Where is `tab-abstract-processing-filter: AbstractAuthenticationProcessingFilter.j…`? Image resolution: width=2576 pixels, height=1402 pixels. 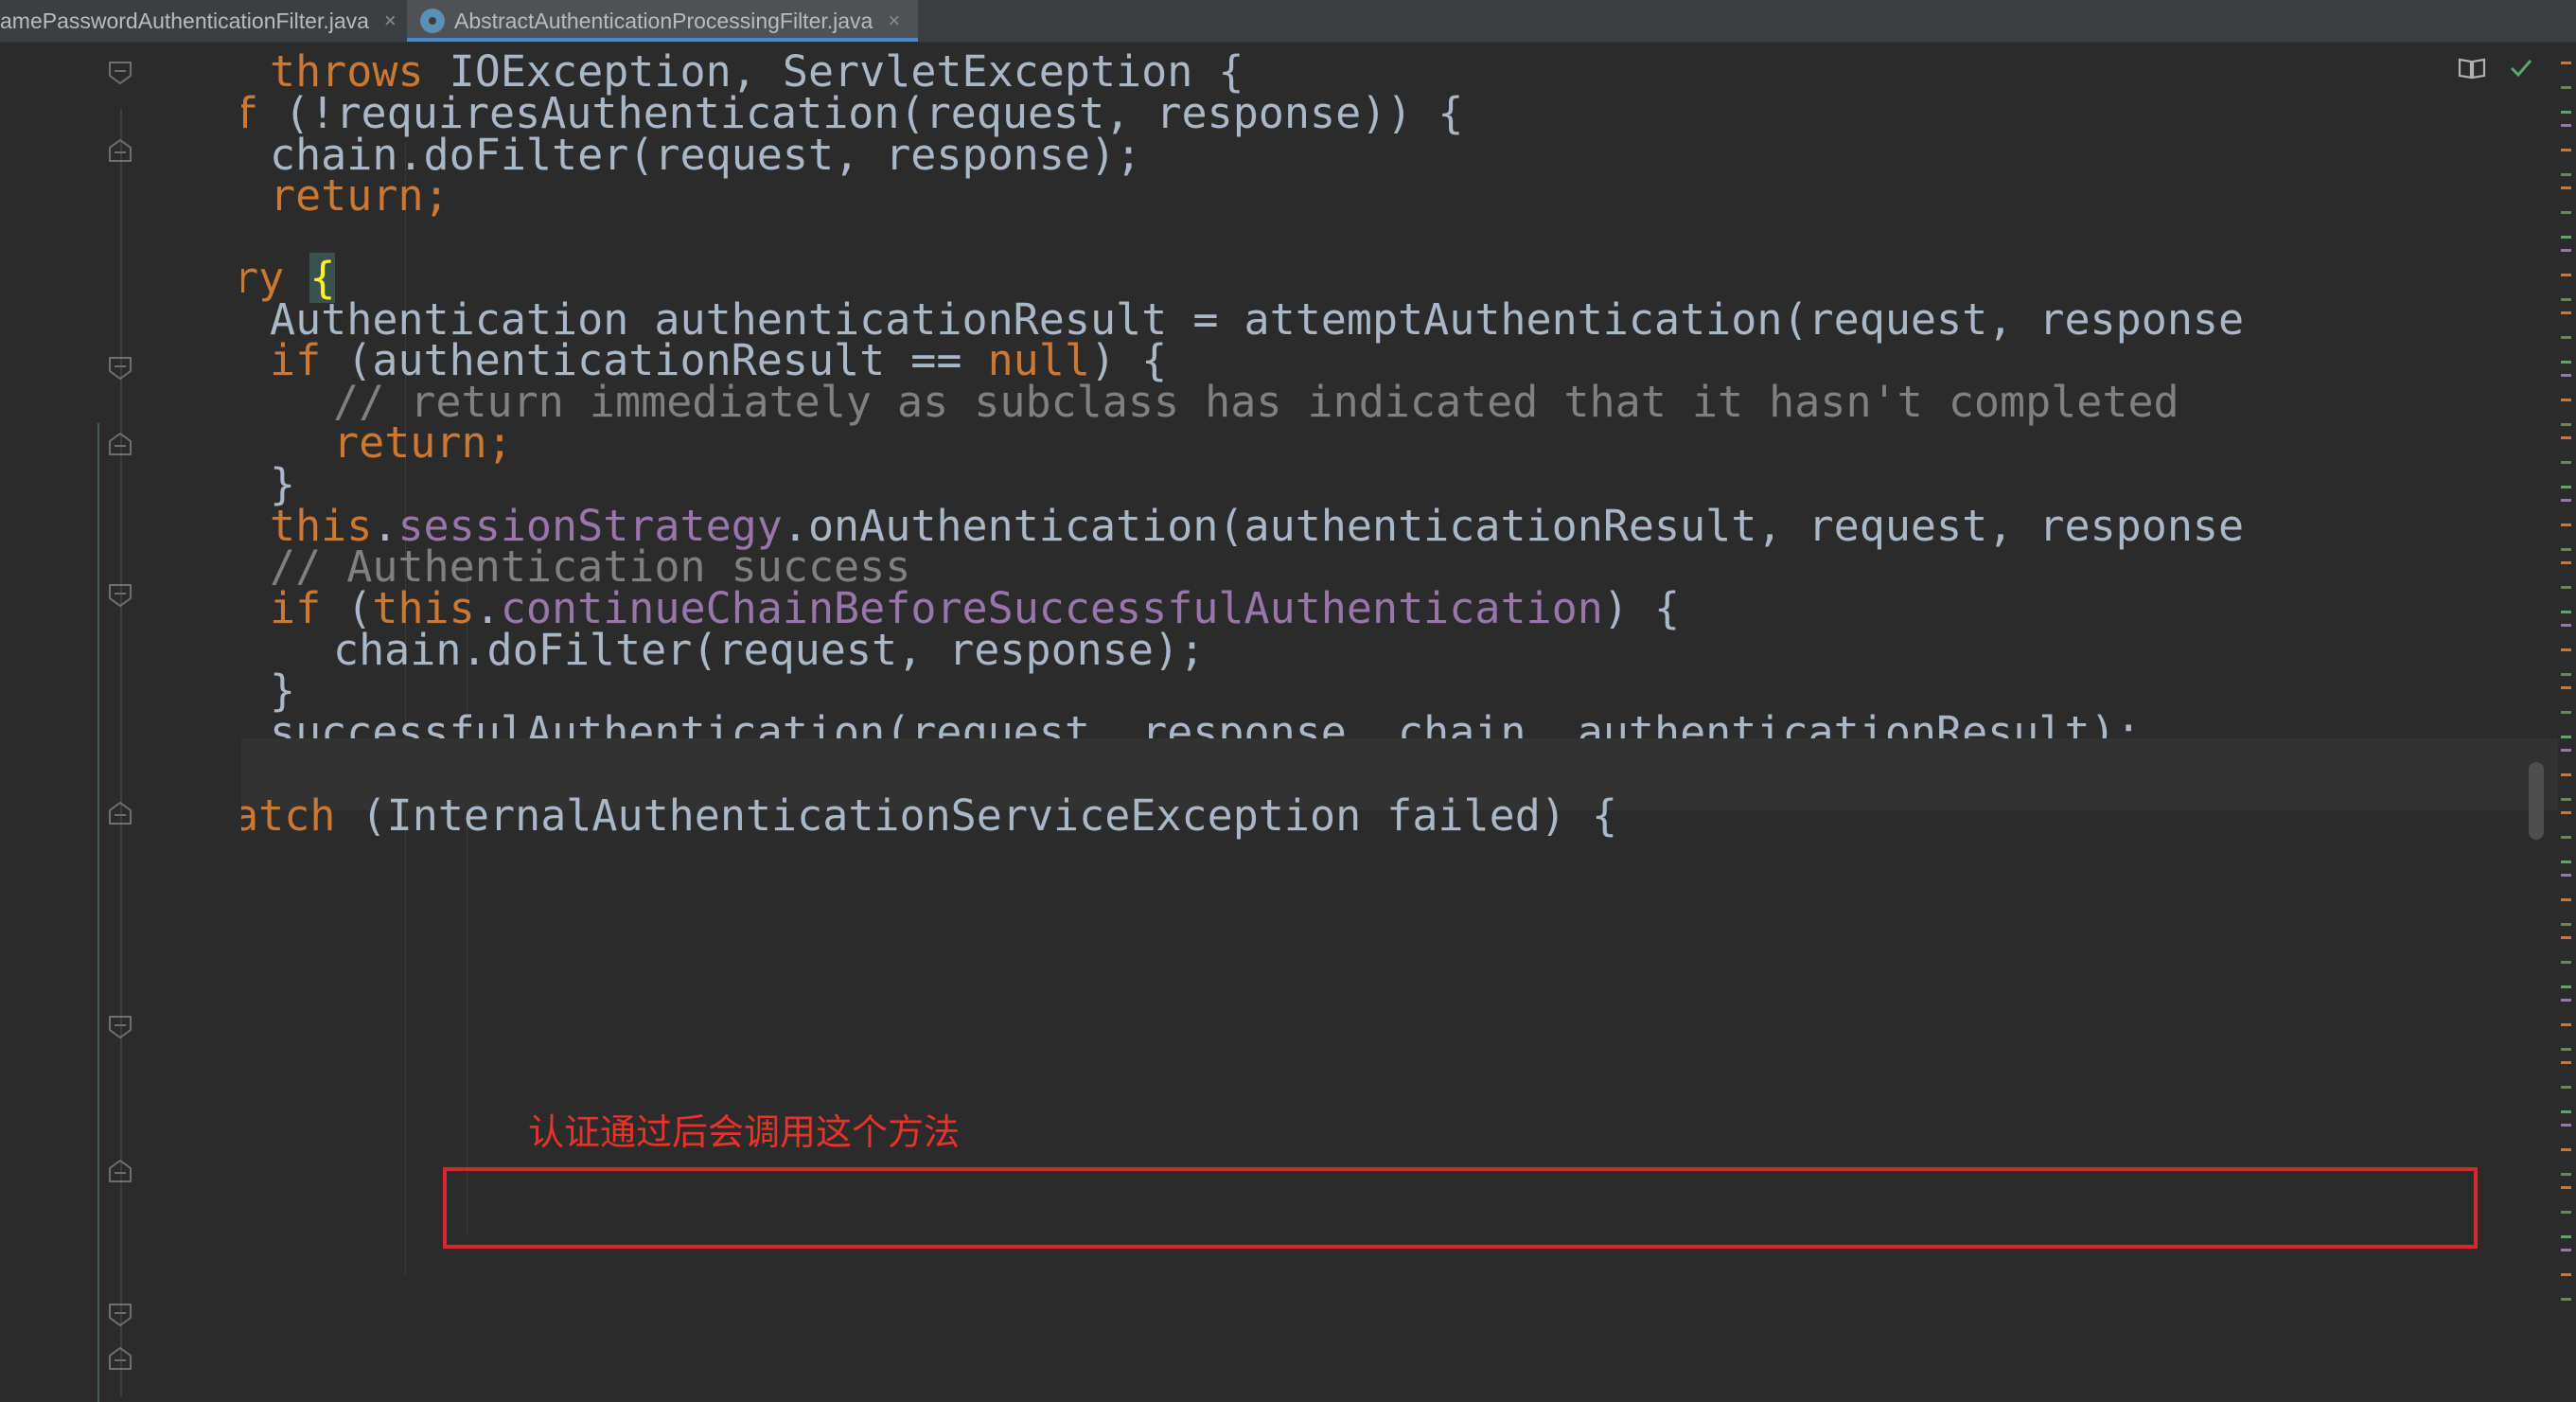 tab-abstract-processing-filter: AbstractAuthenticationProcessingFilter.j… is located at coordinates (662, 21).